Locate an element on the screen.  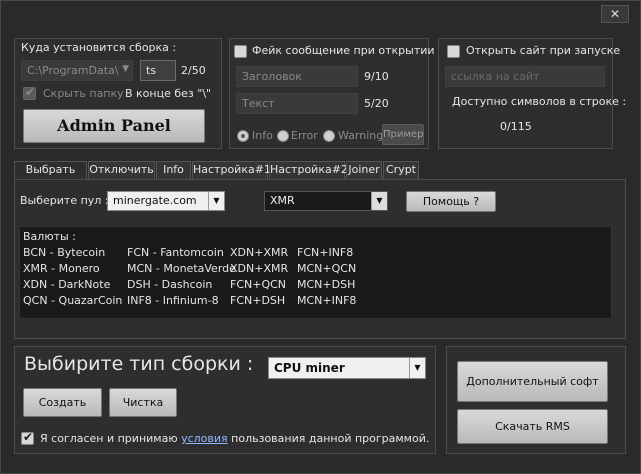
fake-message-title: Фейк сообщение при открытии is located at coordinates (343, 50).